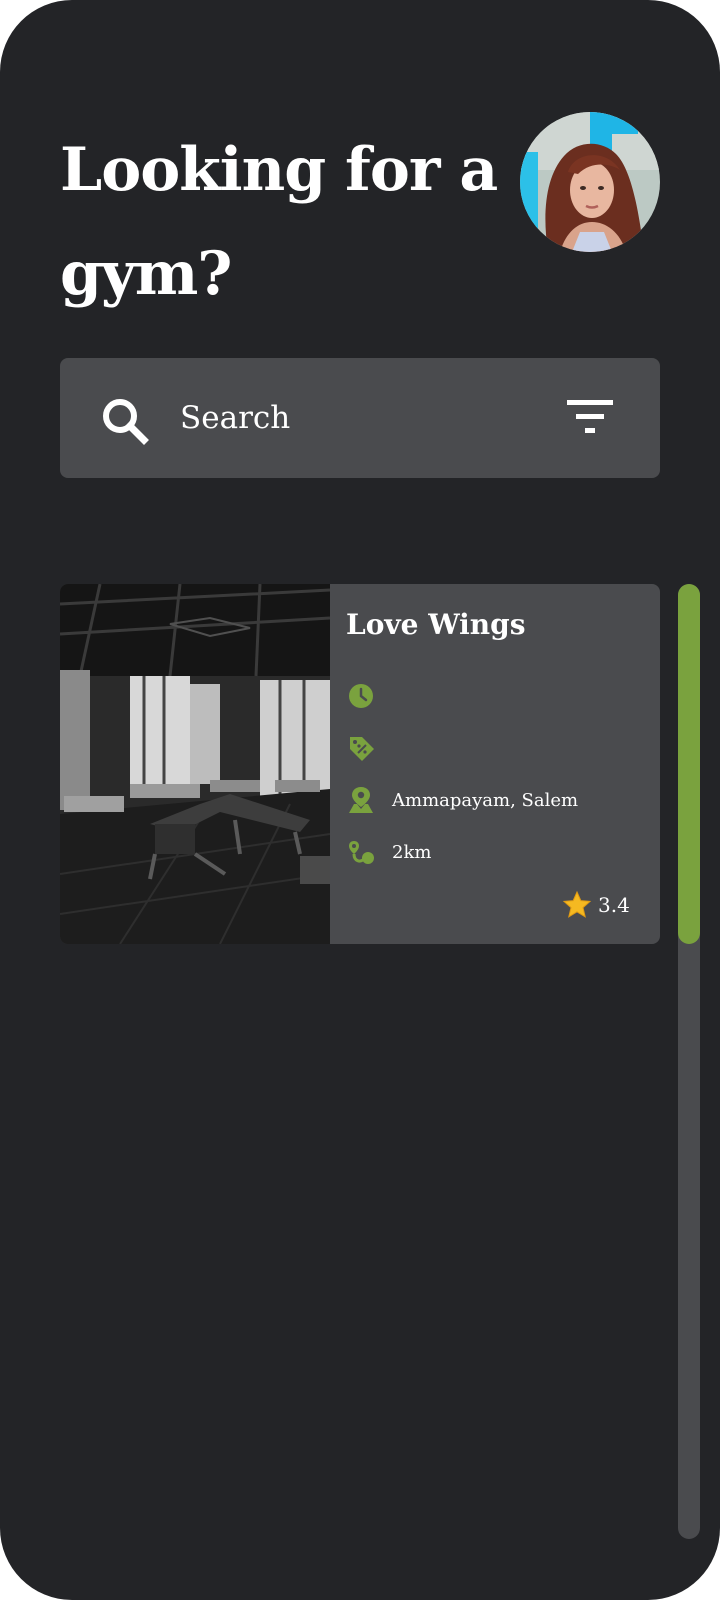 Image resolution: width=720 pixels, height=1600 pixels. Describe the element at coordinates (361, 696) in the screenshot. I see `clock-icon` at that location.